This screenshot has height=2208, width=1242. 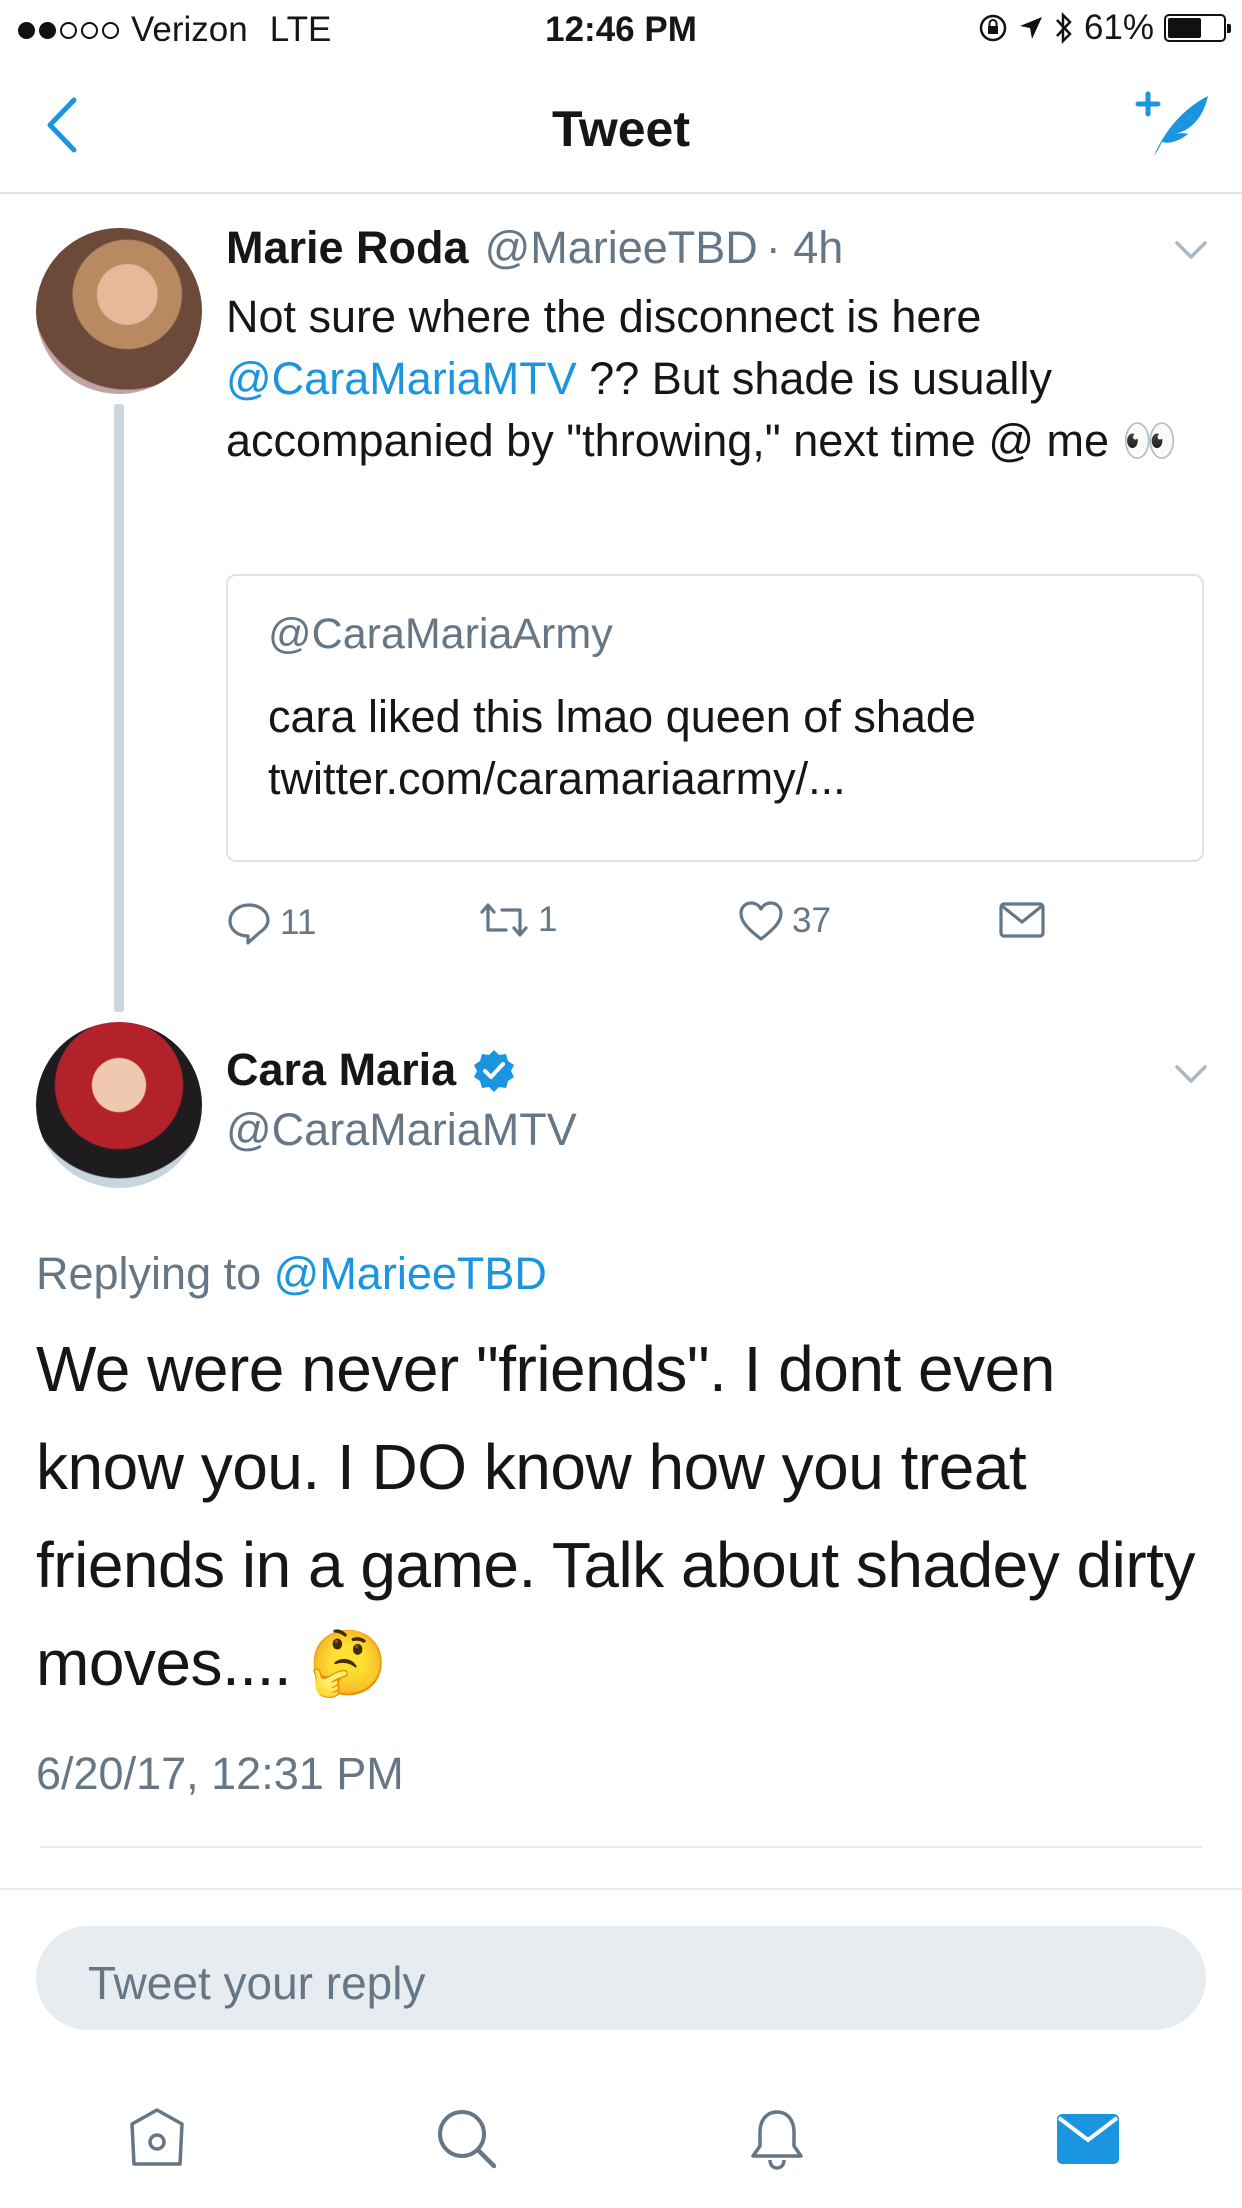 What do you see at coordinates (761, 921) in the screenshot?
I see `heart-icon` at bounding box center [761, 921].